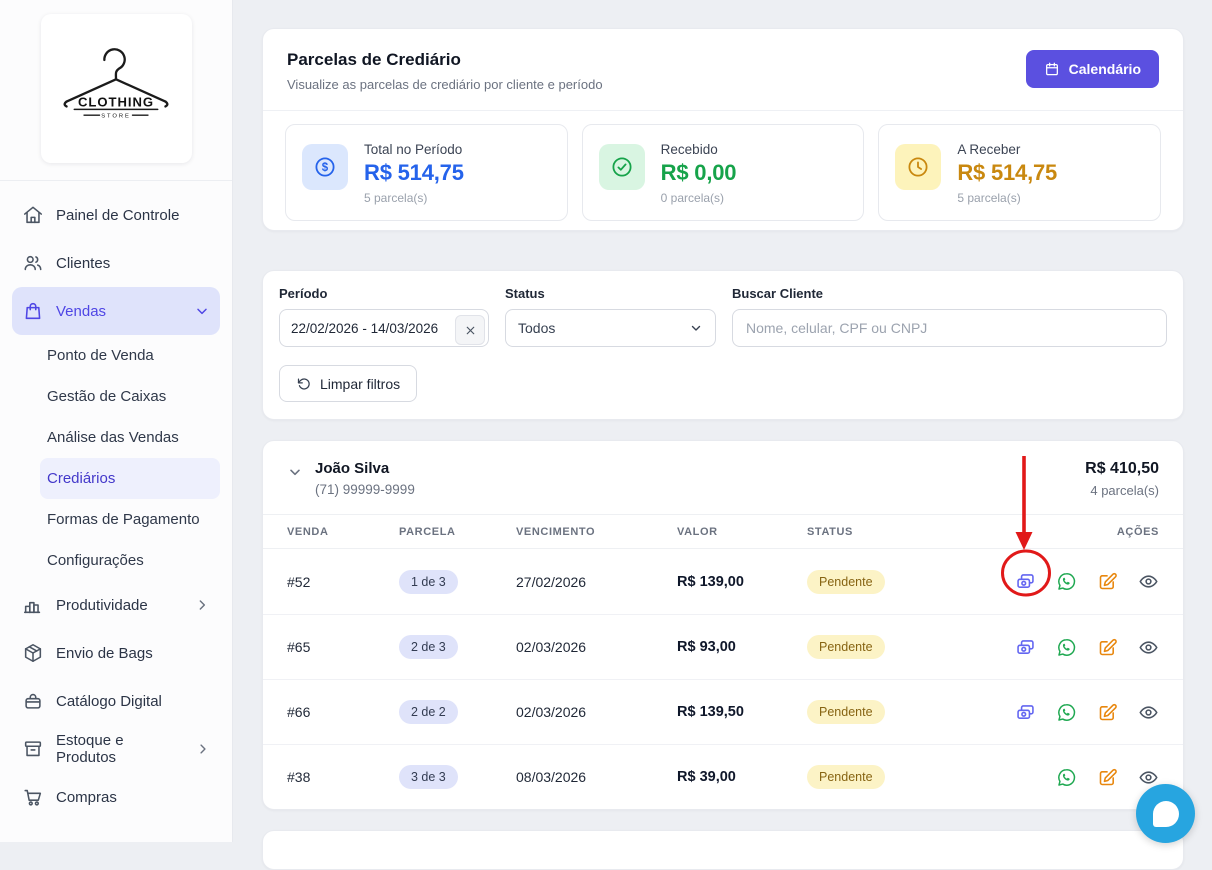 Image resolution: width=1212 pixels, height=870 pixels. What do you see at coordinates (428, 712) in the screenshot?
I see `installment-badge: 2 de 2` at bounding box center [428, 712].